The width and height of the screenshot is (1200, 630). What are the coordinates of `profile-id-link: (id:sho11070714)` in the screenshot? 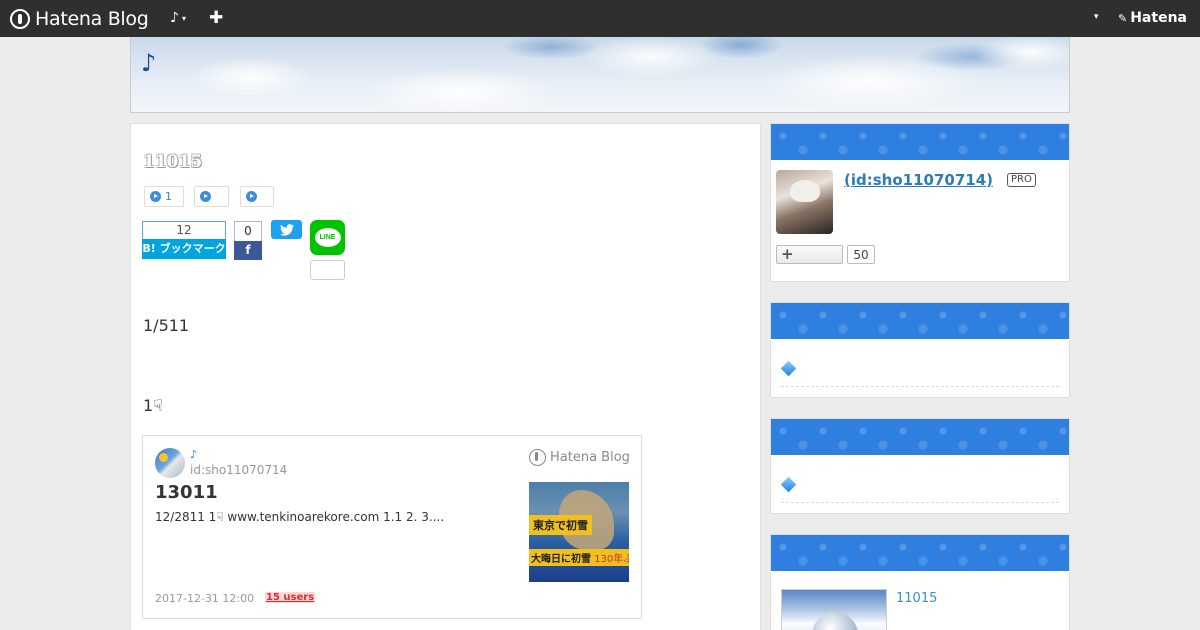 It's located at (918, 180).